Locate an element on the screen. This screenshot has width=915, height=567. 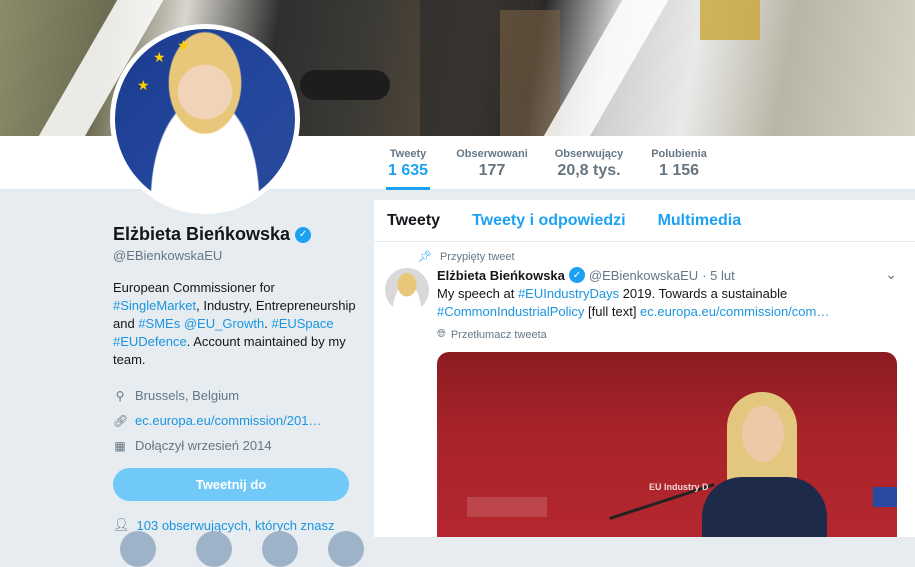
banner-satellite-part is located at coordinates (730, 20).